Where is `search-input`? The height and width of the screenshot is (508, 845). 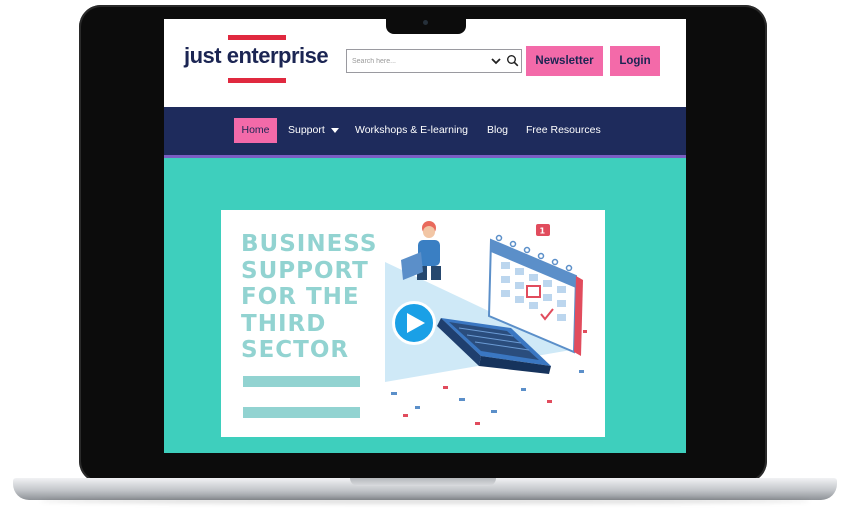 search-input is located at coordinates (416, 61).